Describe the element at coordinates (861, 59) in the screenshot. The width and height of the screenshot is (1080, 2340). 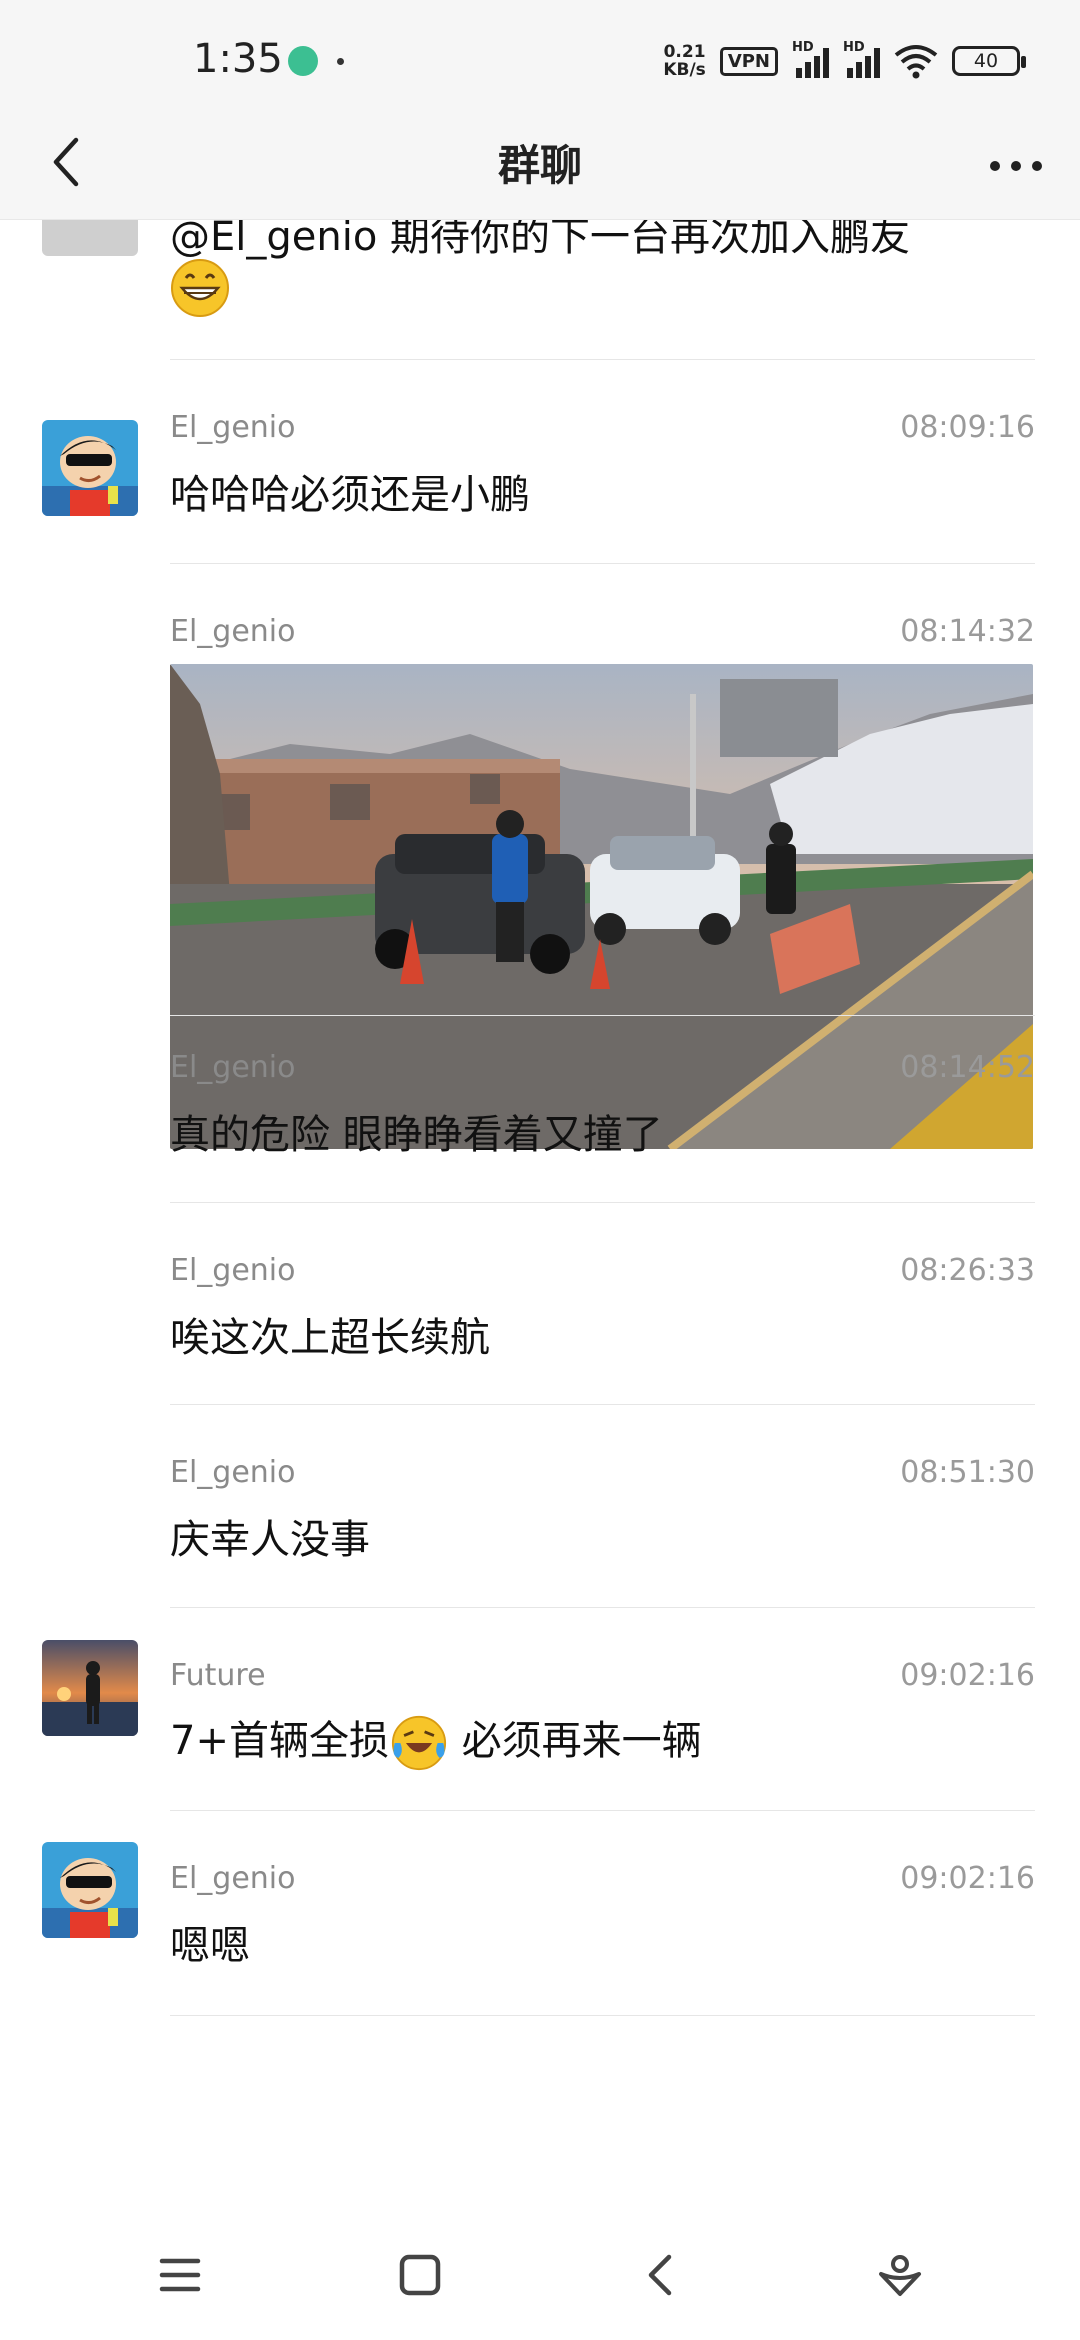
I see `signal-icon-2: HD` at that location.